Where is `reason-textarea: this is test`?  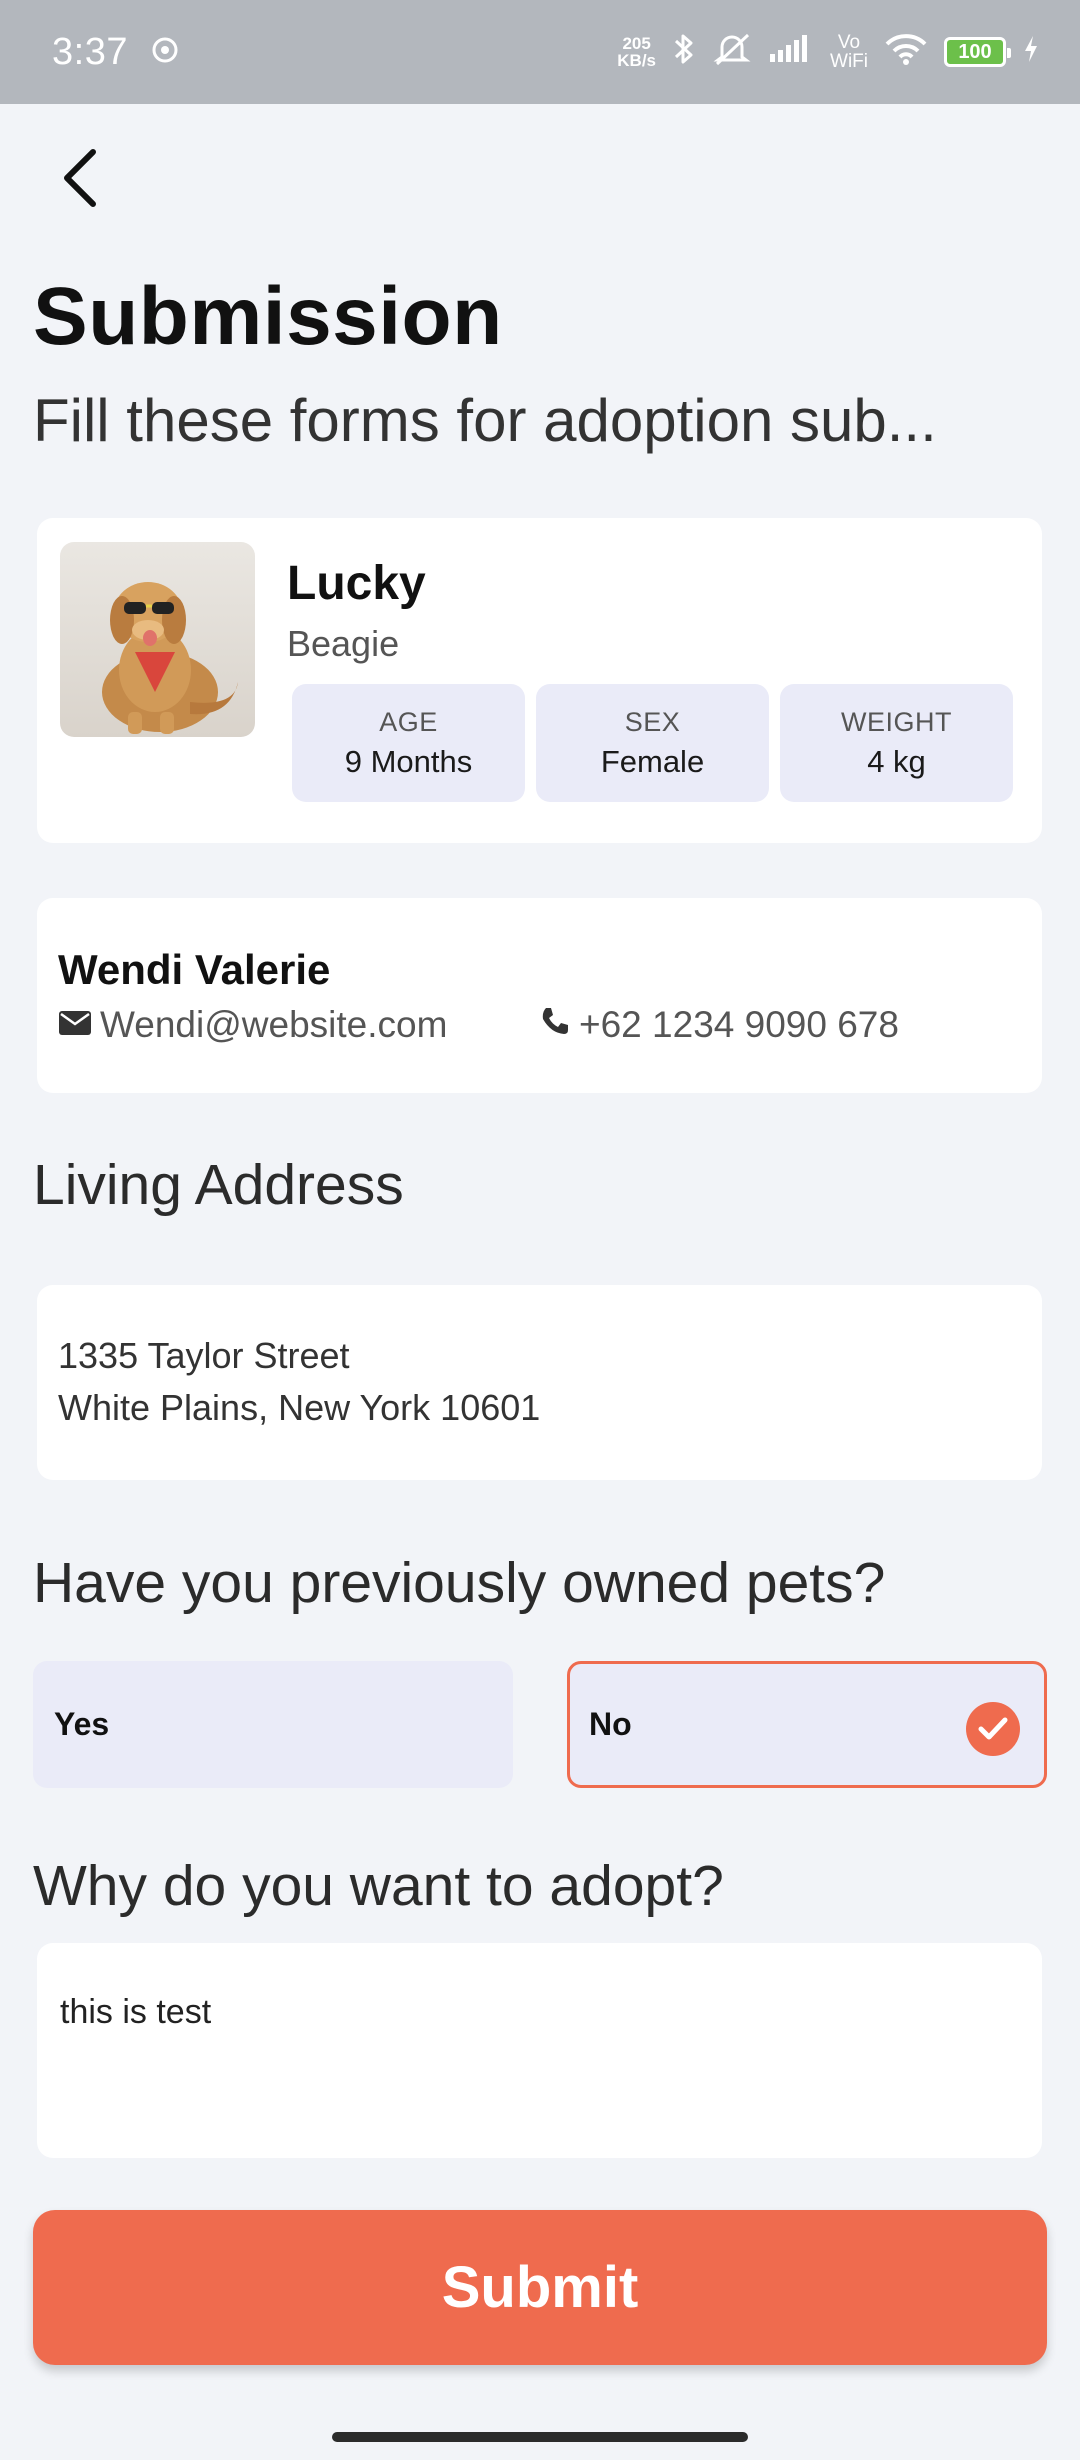 reason-textarea: this is test is located at coordinates (539, 2050).